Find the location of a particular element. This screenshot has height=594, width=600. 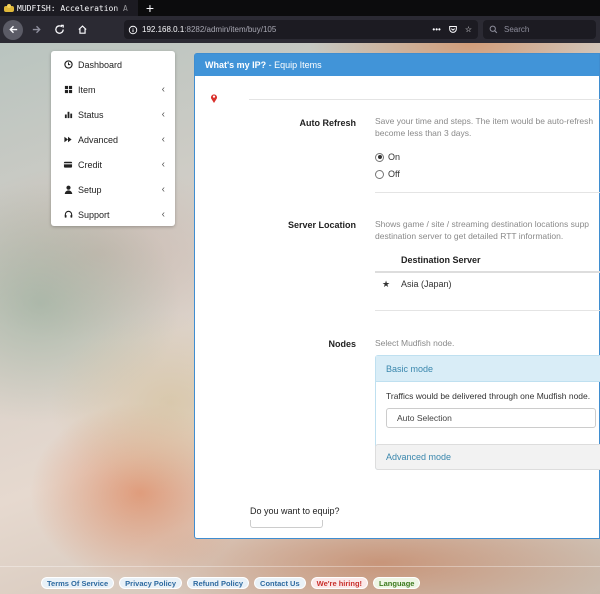

panel-title-rest: - Equip Items is located at coordinates (294, 65).